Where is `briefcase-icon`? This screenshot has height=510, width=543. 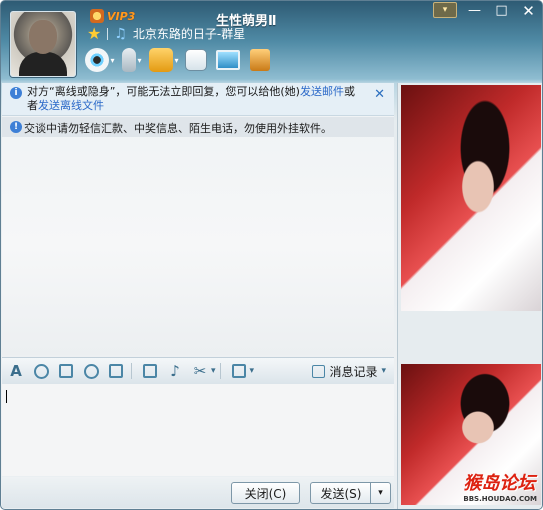 briefcase-icon is located at coordinates (238, 371).